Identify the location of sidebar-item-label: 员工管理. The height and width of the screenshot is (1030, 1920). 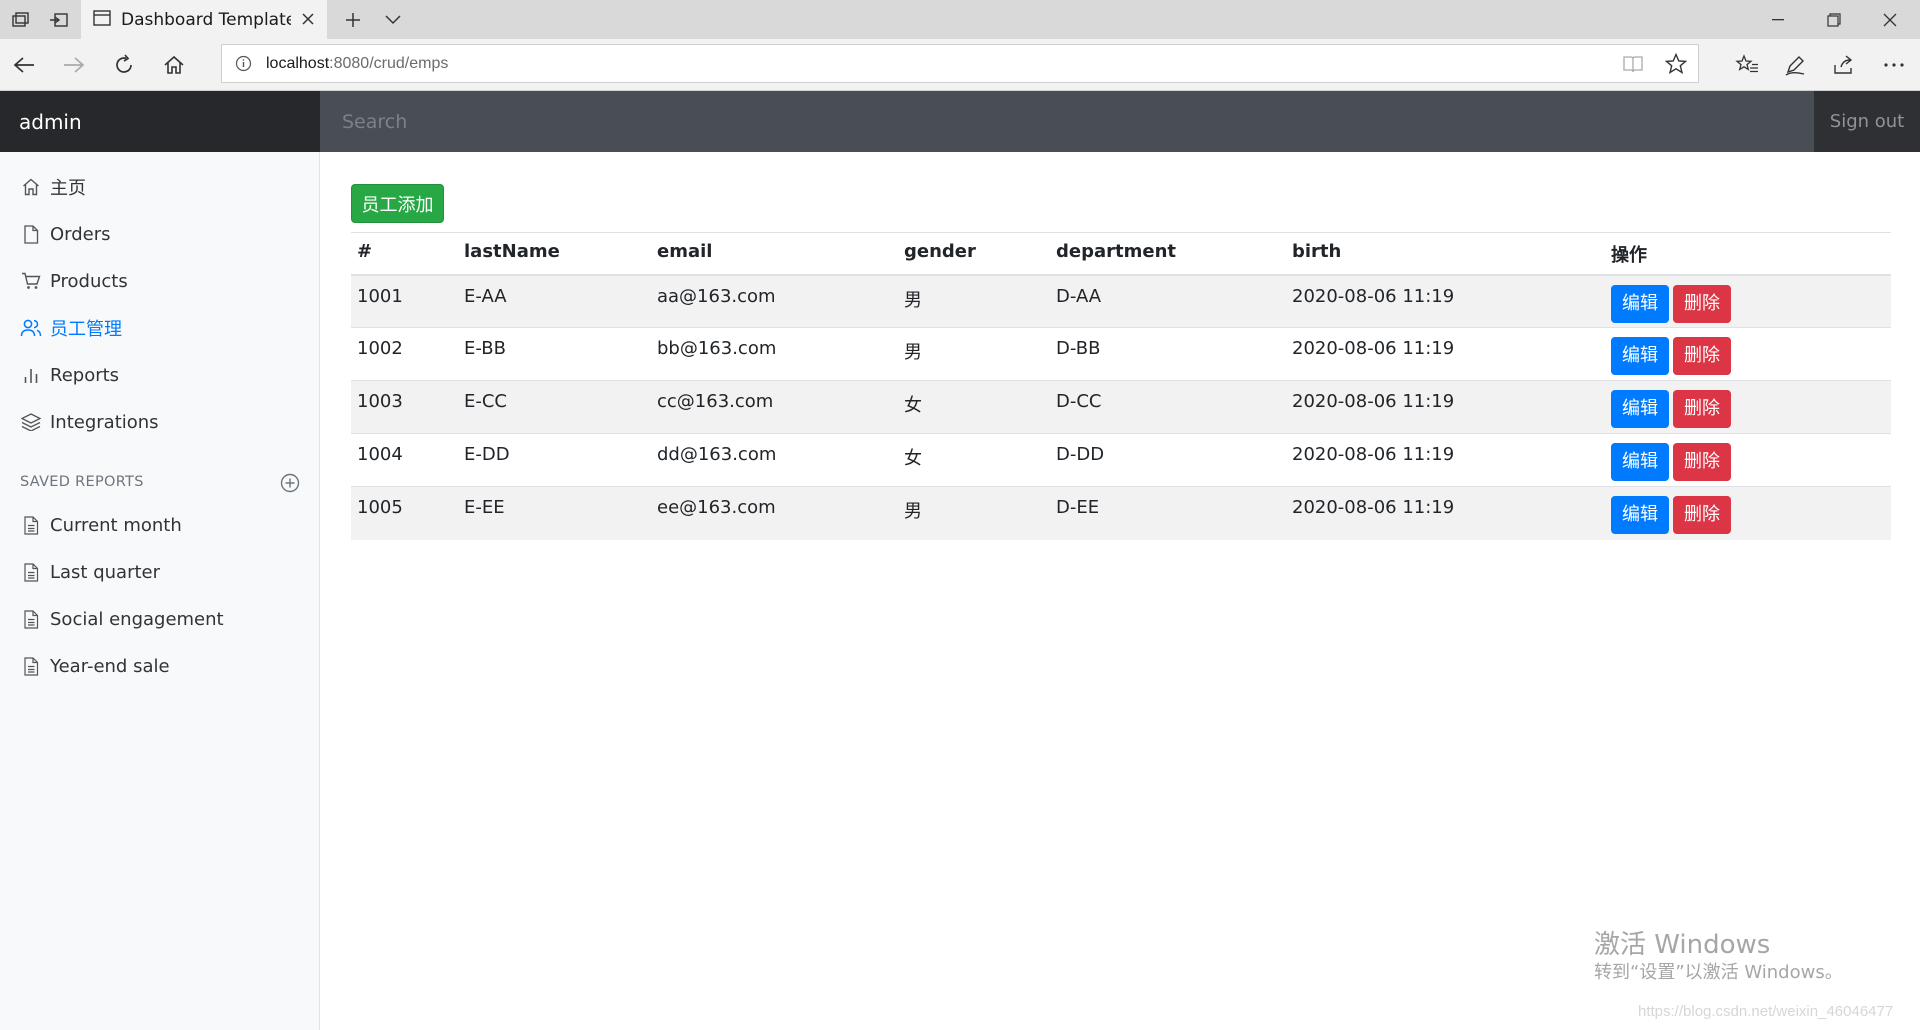
(86, 329).